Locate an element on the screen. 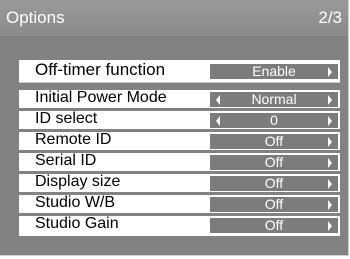 The height and width of the screenshot is (259, 350). menu-row-id-select: ID select 0 is located at coordinates (179, 119).